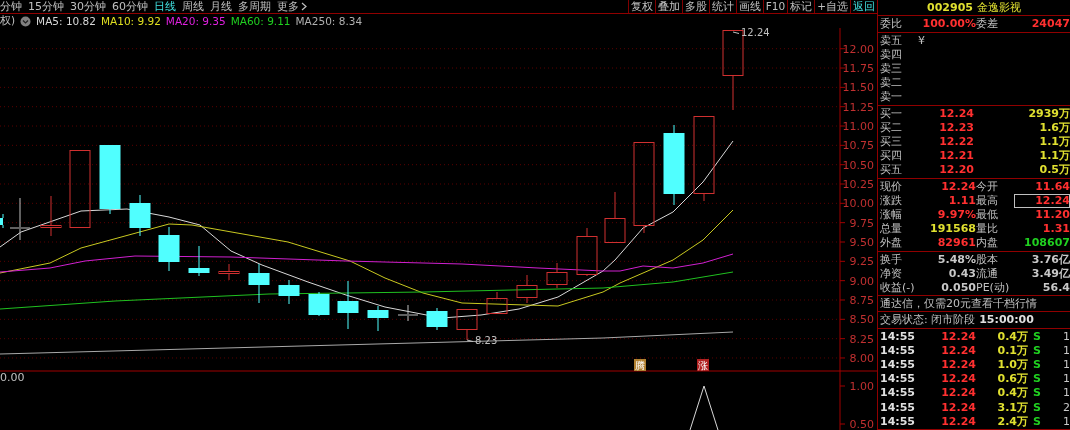  Describe the element at coordinates (640, 365) in the screenshot. I see `signal-tag: 腾` at that location.